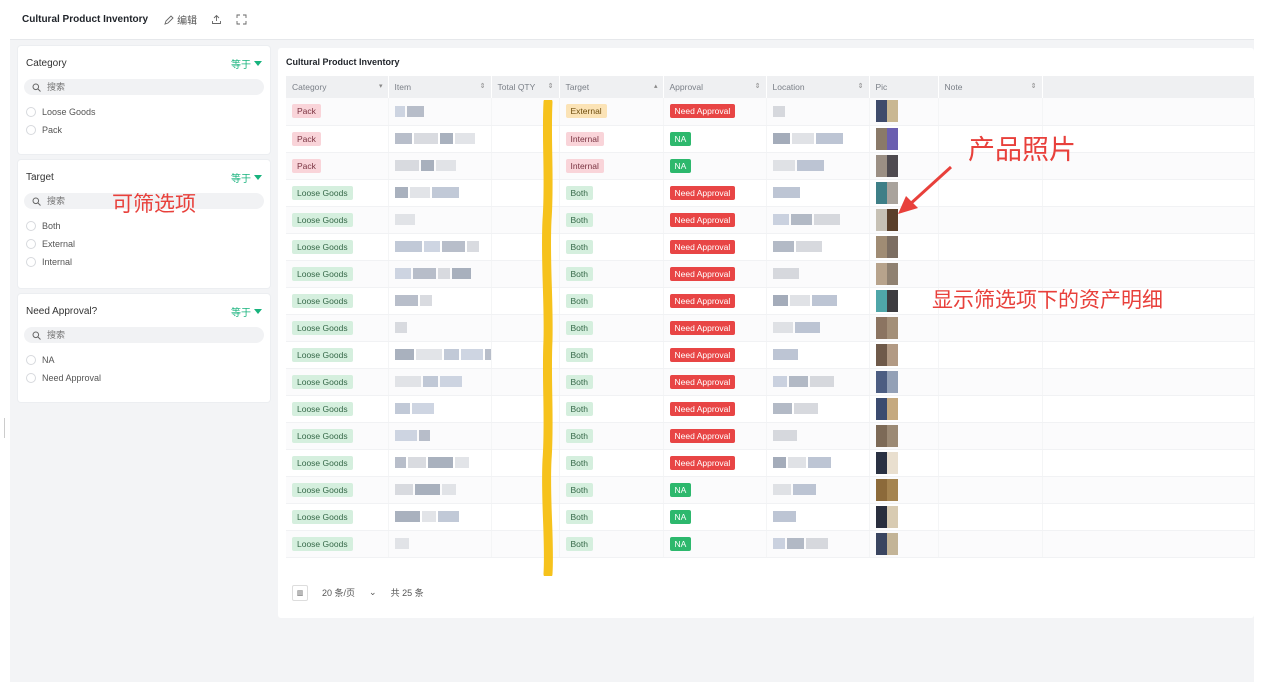 The width and height of the screenshot is (1263, 682). Describe the element at coordinates (818, 87) in the screenshot. I see `column-header-location: Location ⇕` at that location.